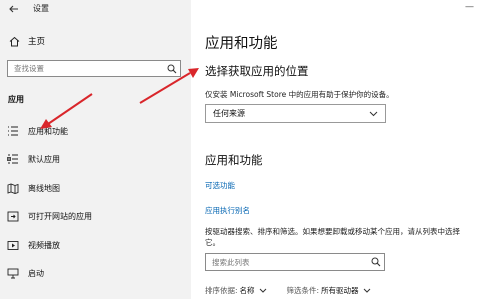  What do you see at coordinates (340, 290) in the screenshot?
I see `filter-value: 所有驱动器` at bounding box center [340, 290].